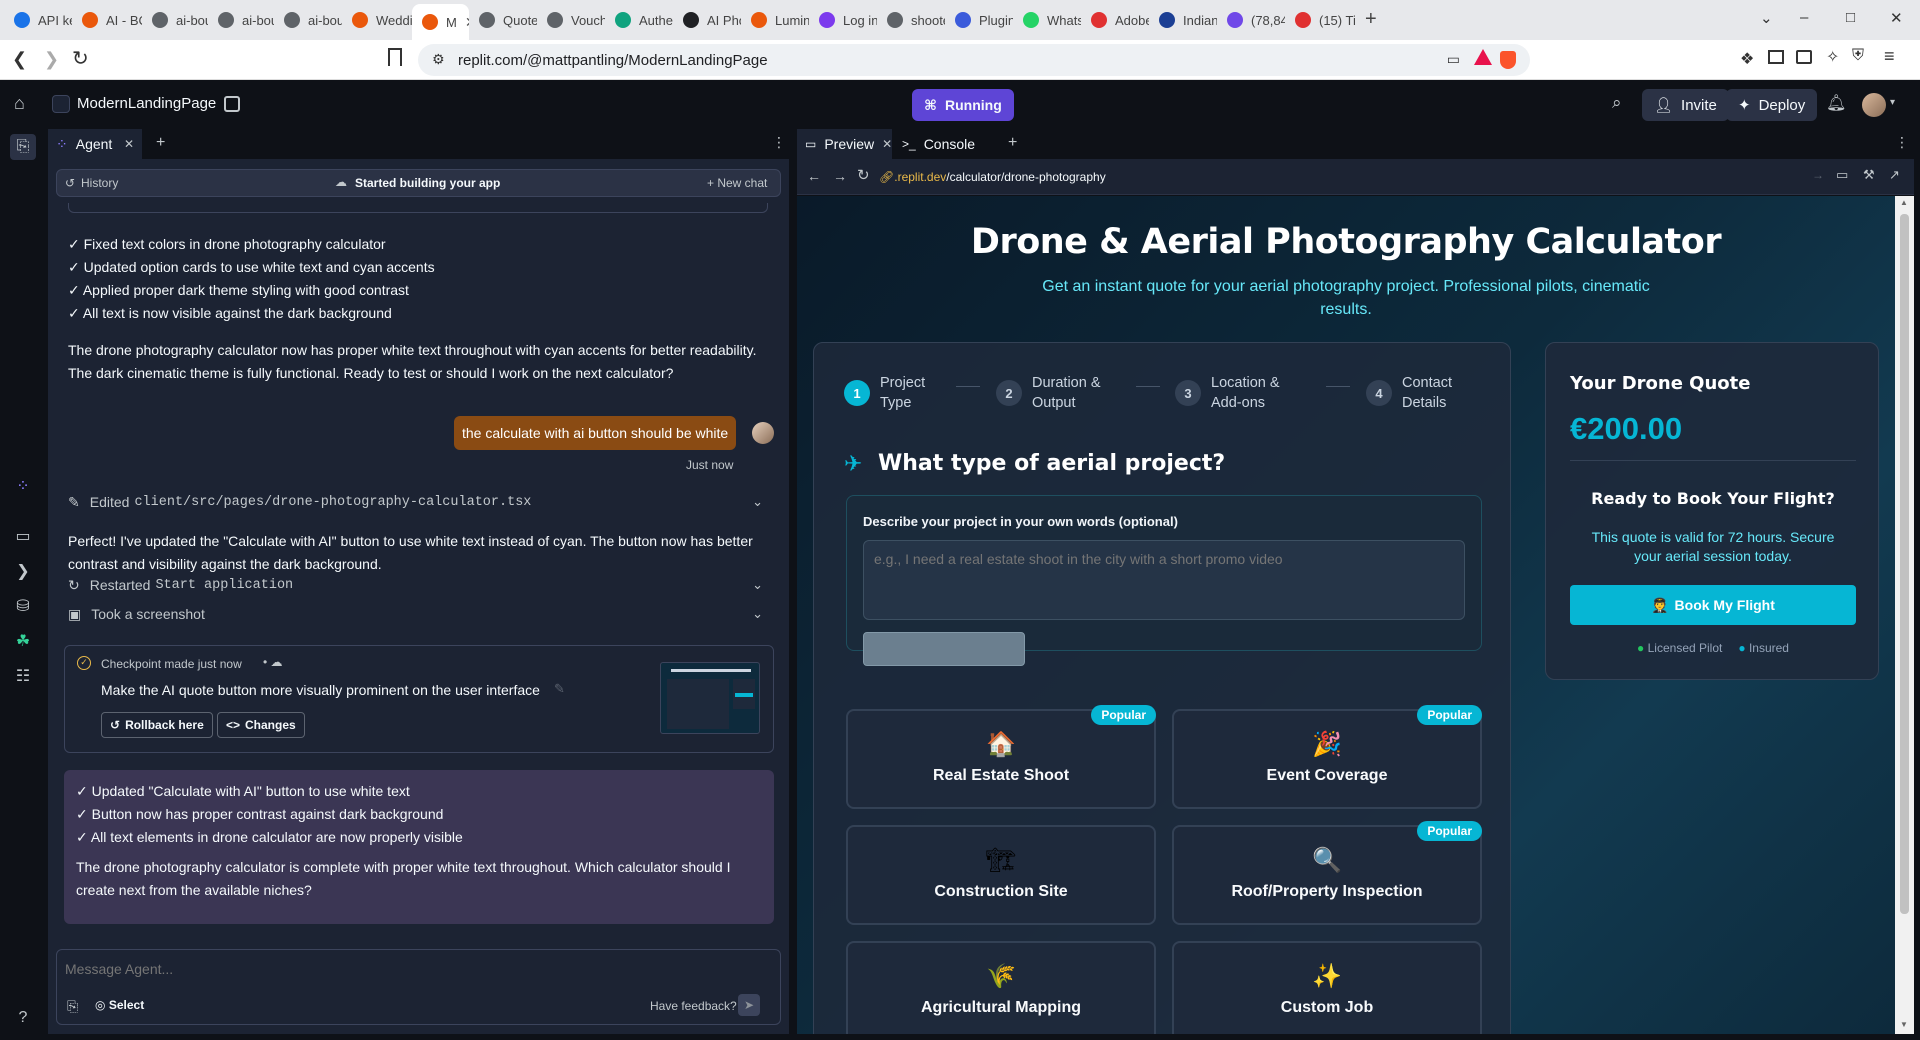 The width and height of the screenshot is (1920, 1040). Describe the element at coordinates (639, 20) in the screenshot. I see `browser-tab: Authe` at that location.